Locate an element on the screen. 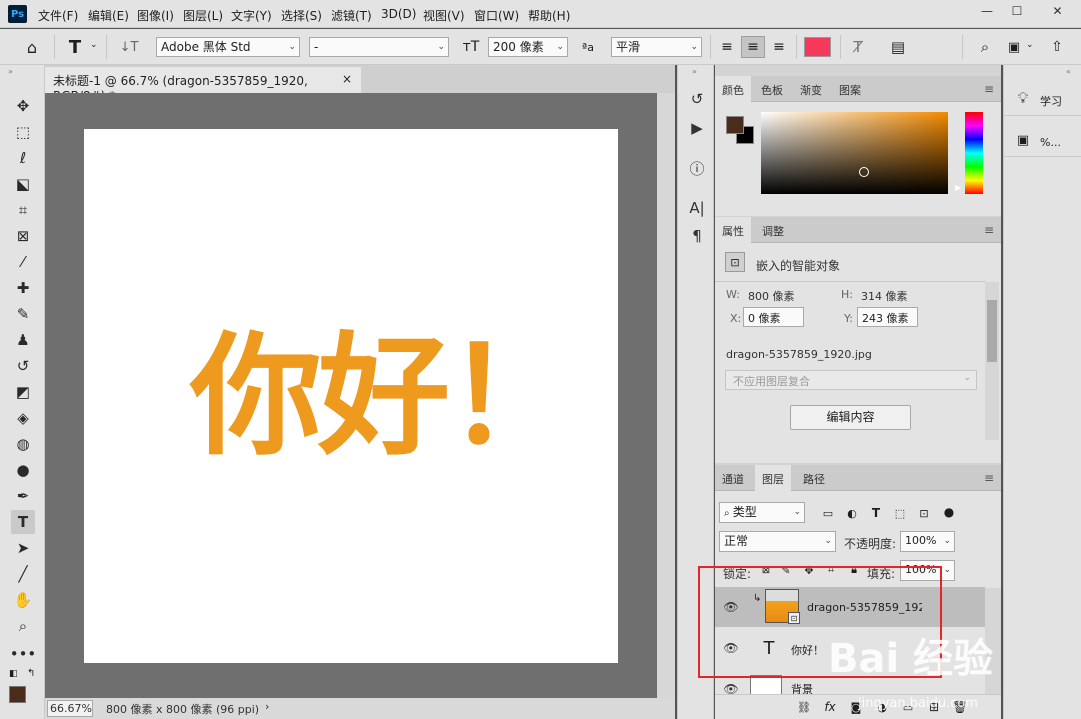 Image resolution: width=1081 pixels, height=719 pixels. warp-text-icon: Ⱦ is located at coordinates (858, 47).